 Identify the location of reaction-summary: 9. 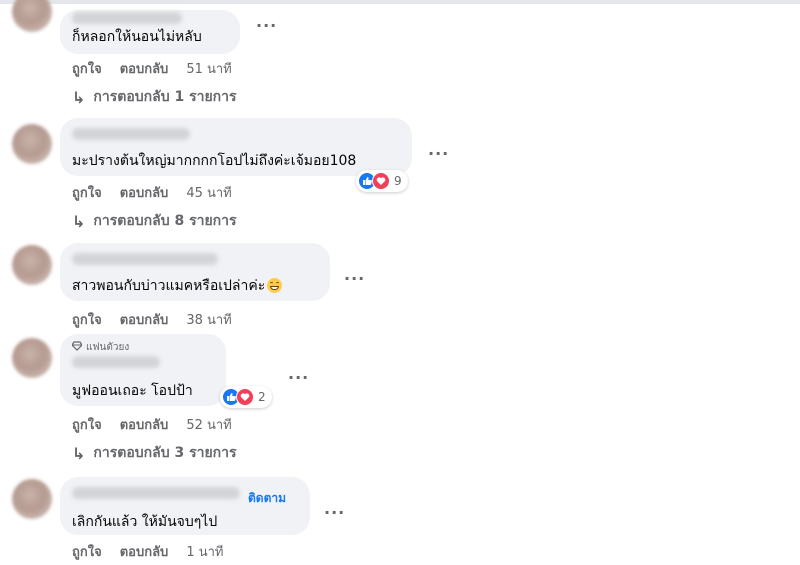
(382, 181).